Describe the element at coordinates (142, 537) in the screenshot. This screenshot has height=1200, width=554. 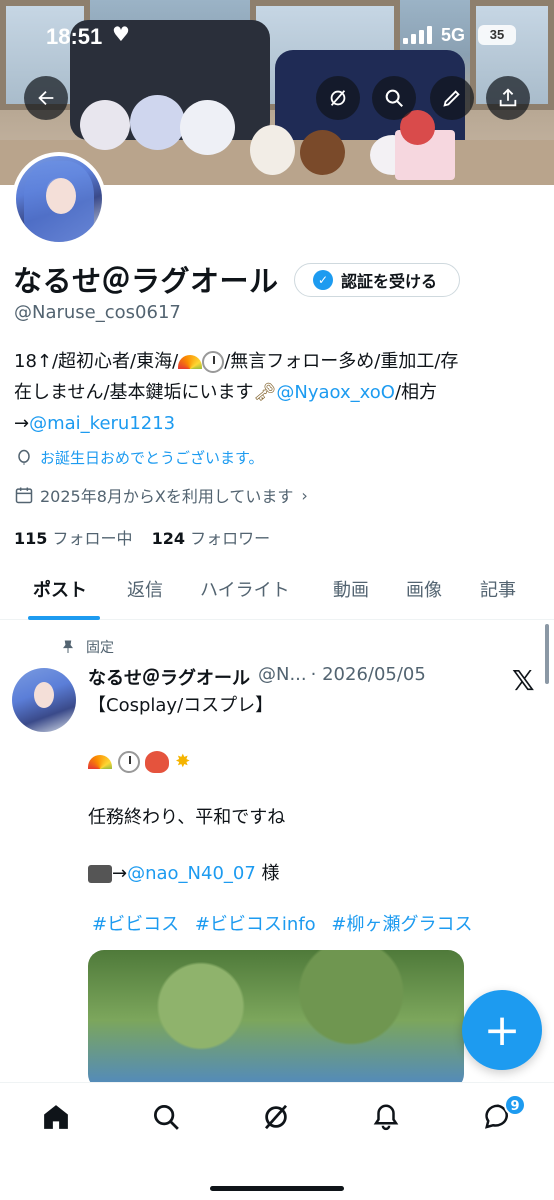
I see `follow-stats: 115 フォロー中 124 フォロワー` at that location.